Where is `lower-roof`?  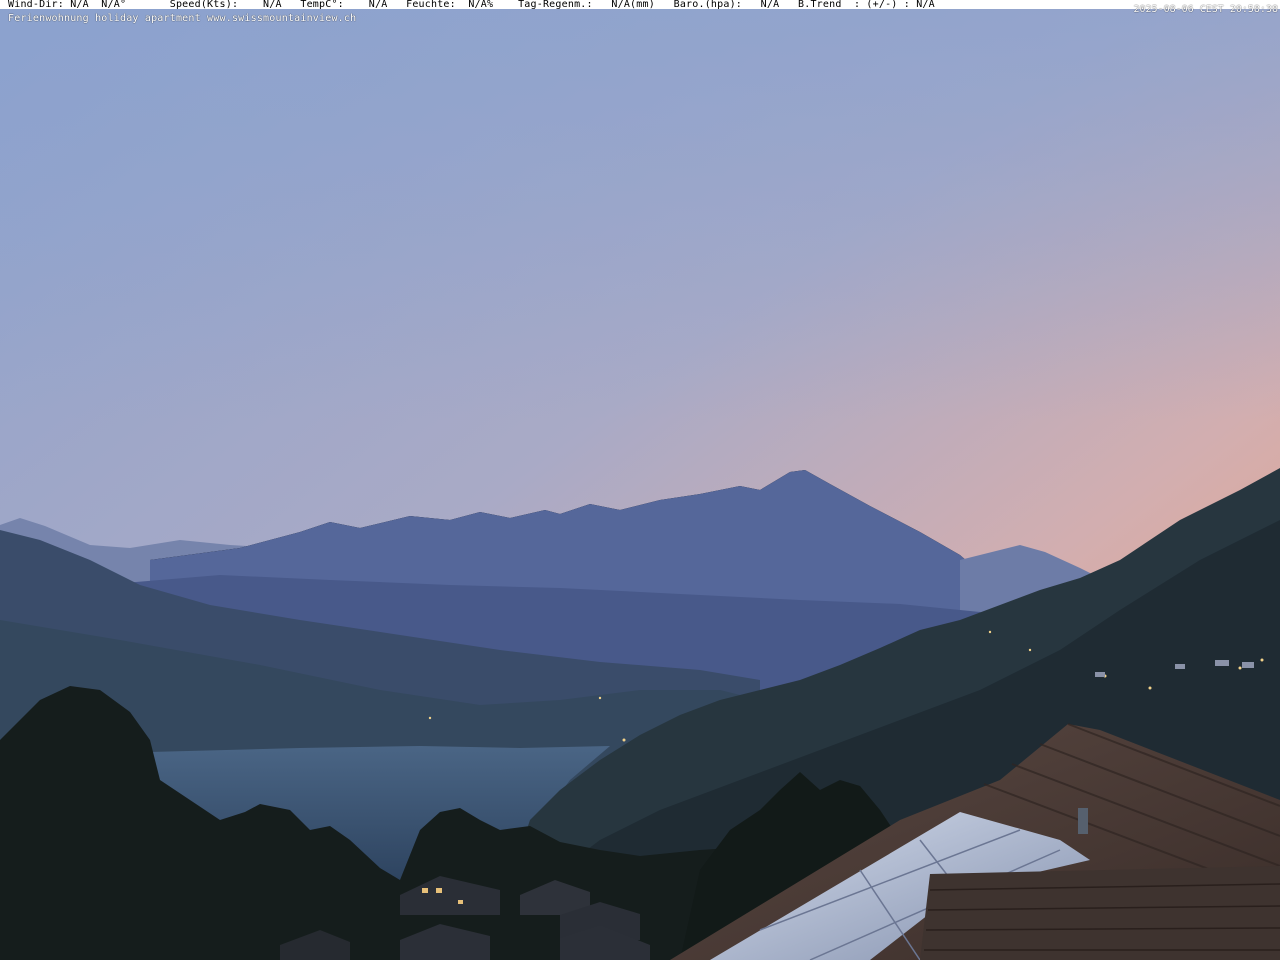
lower-roof is located at coordinates (1100, 913).